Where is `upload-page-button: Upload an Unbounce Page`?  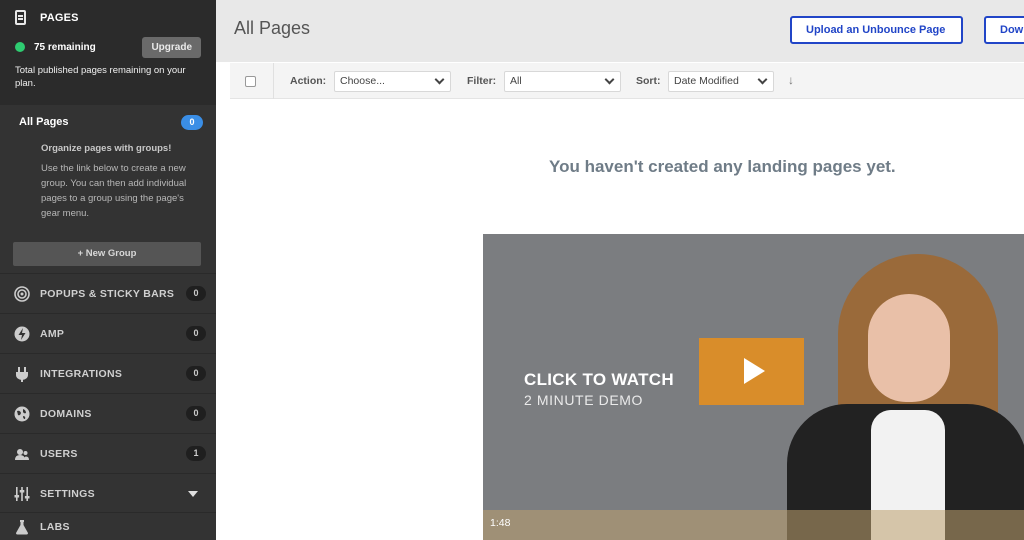 upload-page-button: Upload an Unbounce Page is located at coordinates (876, 30).